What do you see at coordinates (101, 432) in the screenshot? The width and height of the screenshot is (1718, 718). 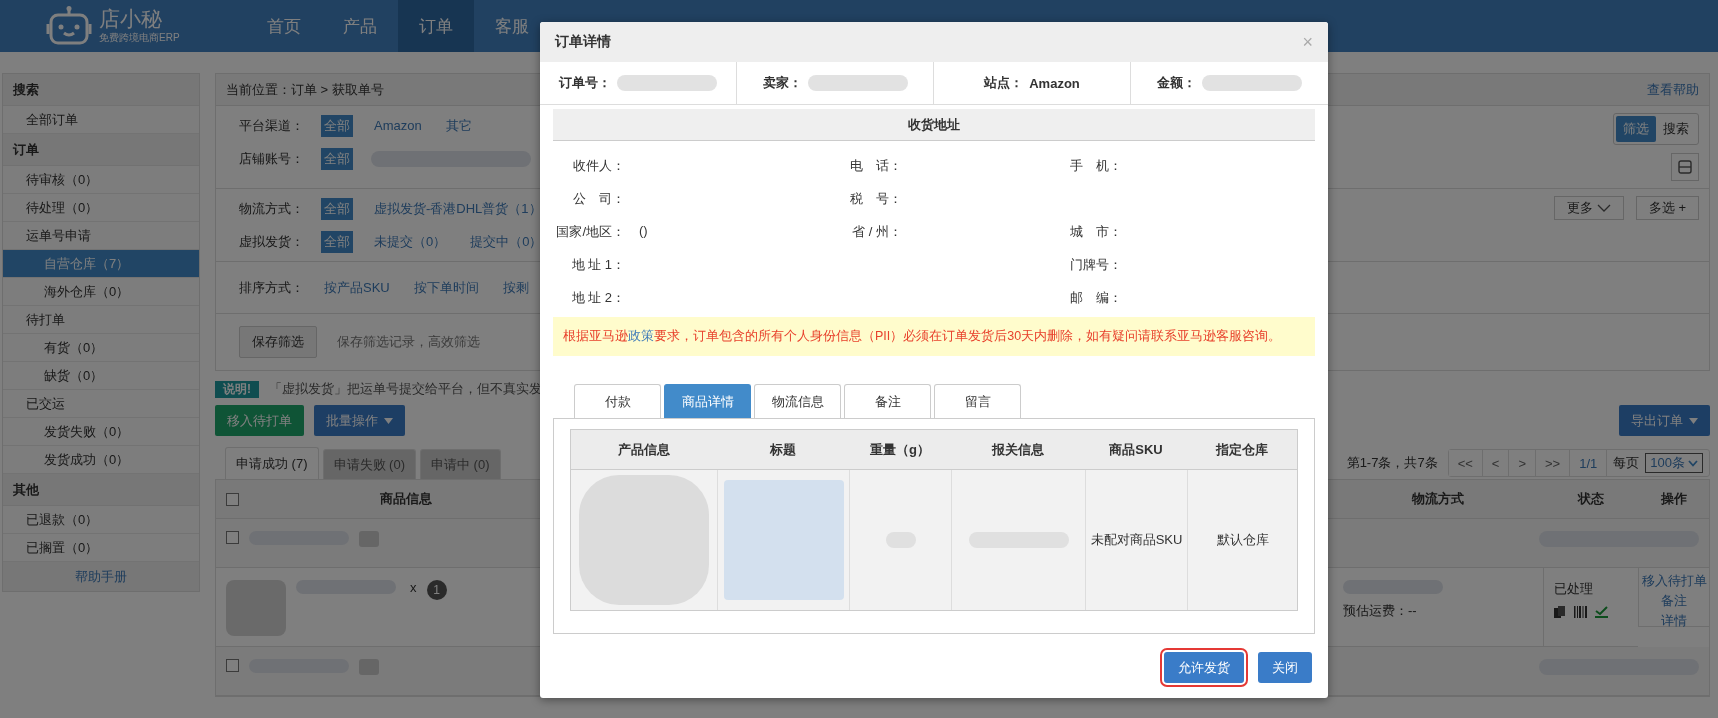 I see `sidebar-item: 发货失败（0）` at bounding box center [101, 432].